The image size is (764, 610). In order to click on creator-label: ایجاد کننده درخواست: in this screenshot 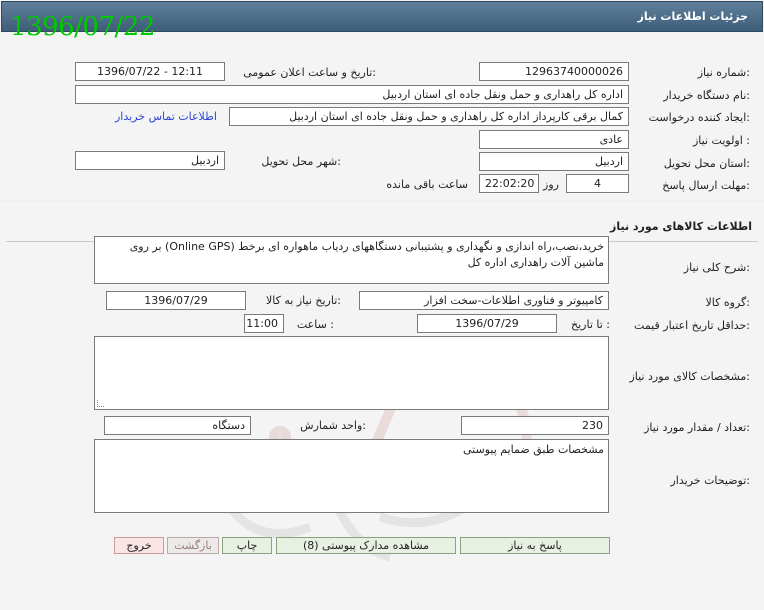, I will do `click(699, 117)`.